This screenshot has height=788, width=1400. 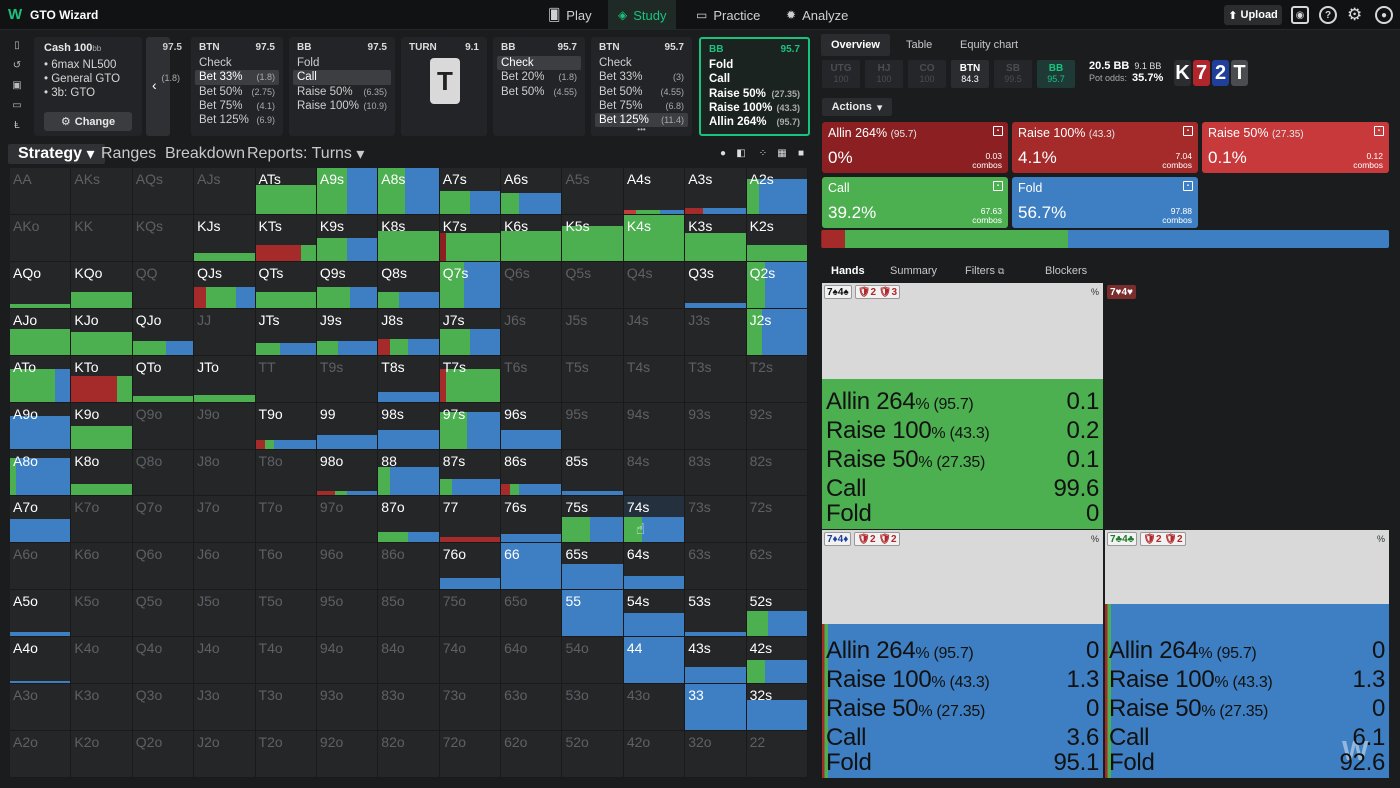 What do you see at coordinates (716, 754) in the screenshot?
I see `hand-cell: 32o` at bounding box center [716, 754].